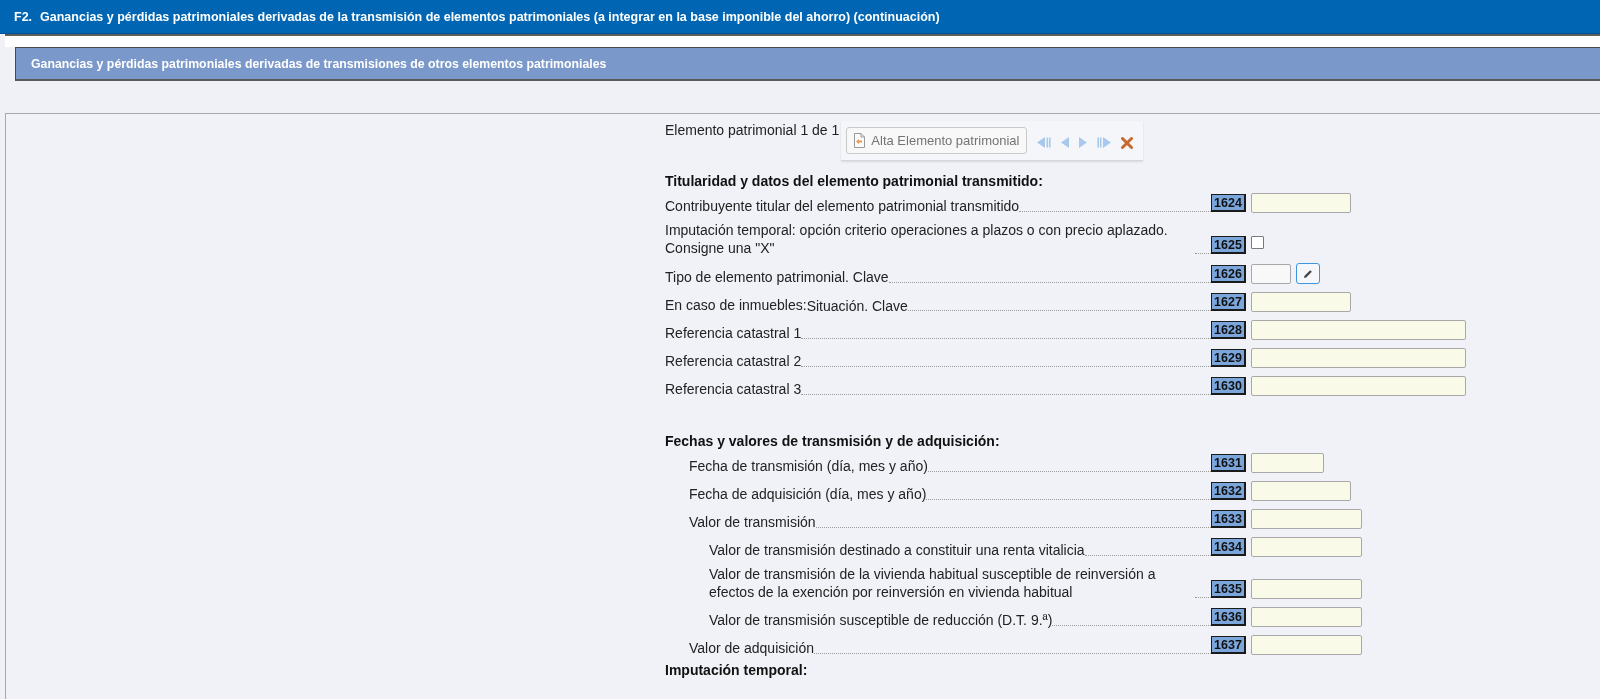 This screenshot has width=1600, height=699. I want to click on document-icon, so click(860, 140).